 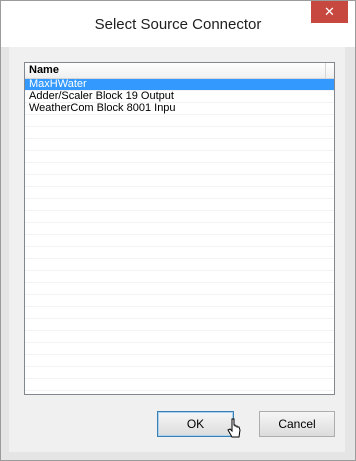 I want to click on mouse-pointer-icon, so click(x=234, y=428).